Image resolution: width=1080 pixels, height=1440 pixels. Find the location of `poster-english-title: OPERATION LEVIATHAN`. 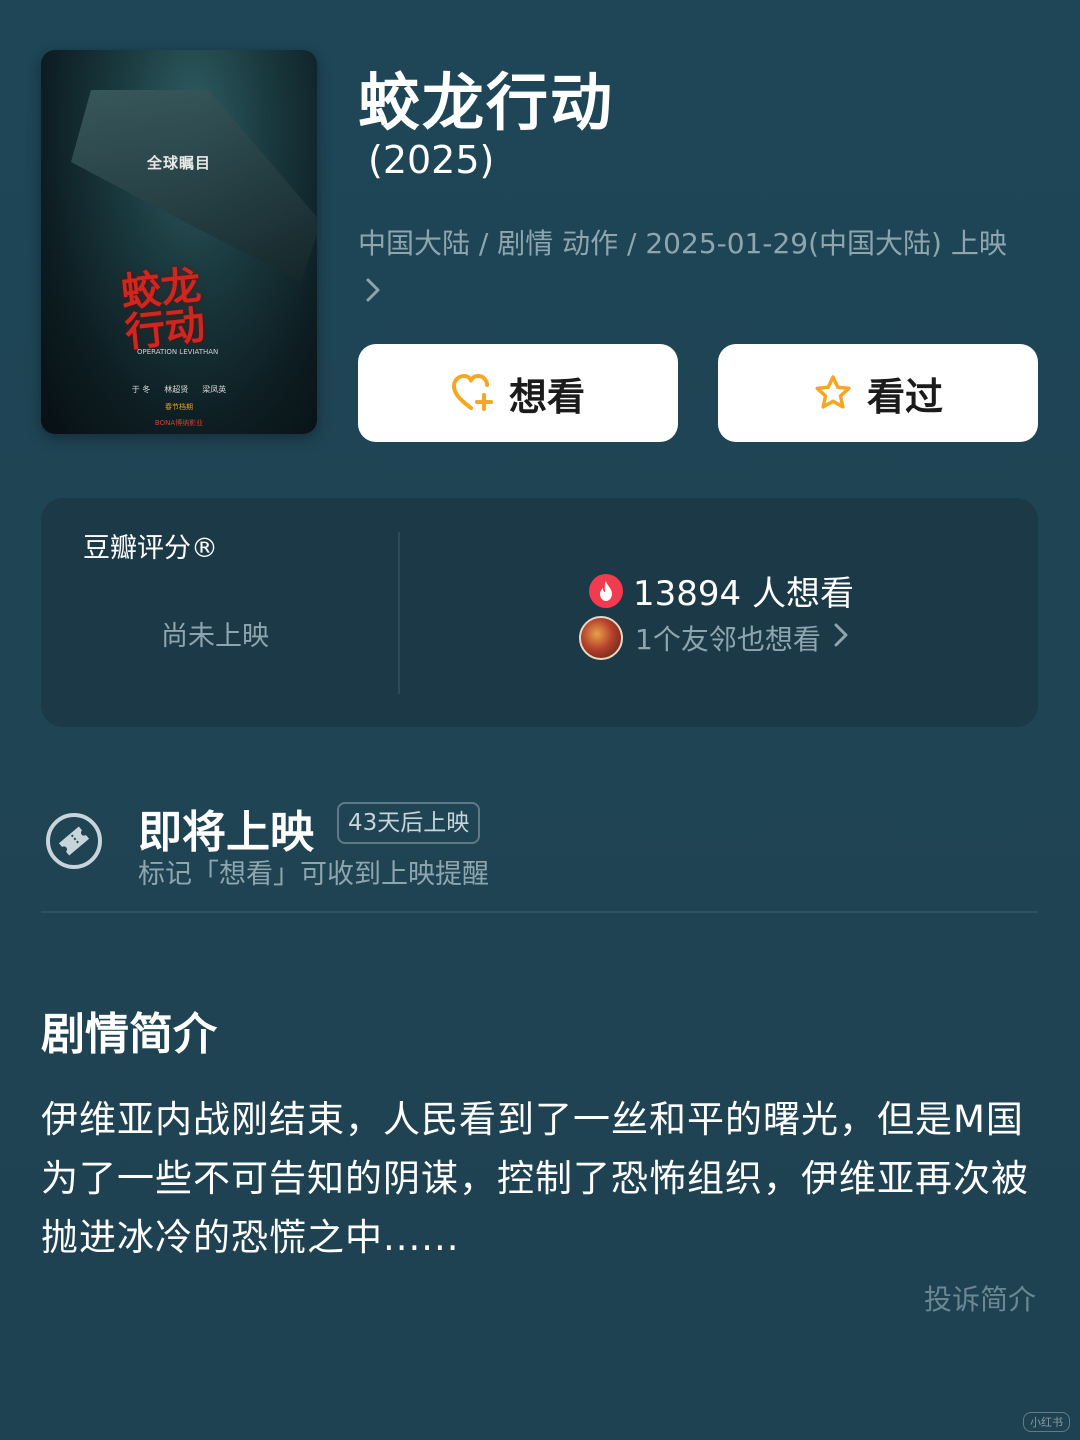

poster-english-title: OPERATION LEVIATHAN is located at coordinates (178, 352).